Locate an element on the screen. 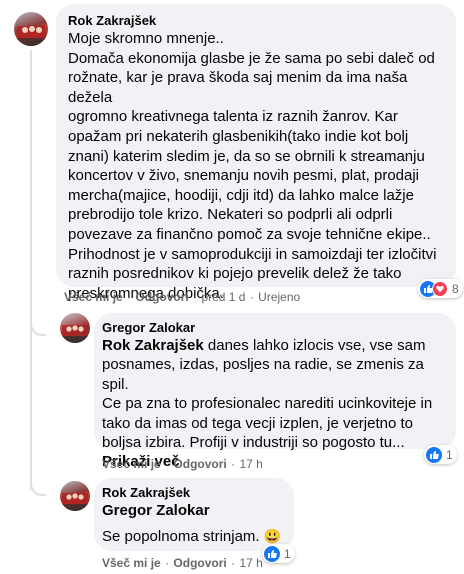  reaction-count: 8 is located at coordinates (440, 288).